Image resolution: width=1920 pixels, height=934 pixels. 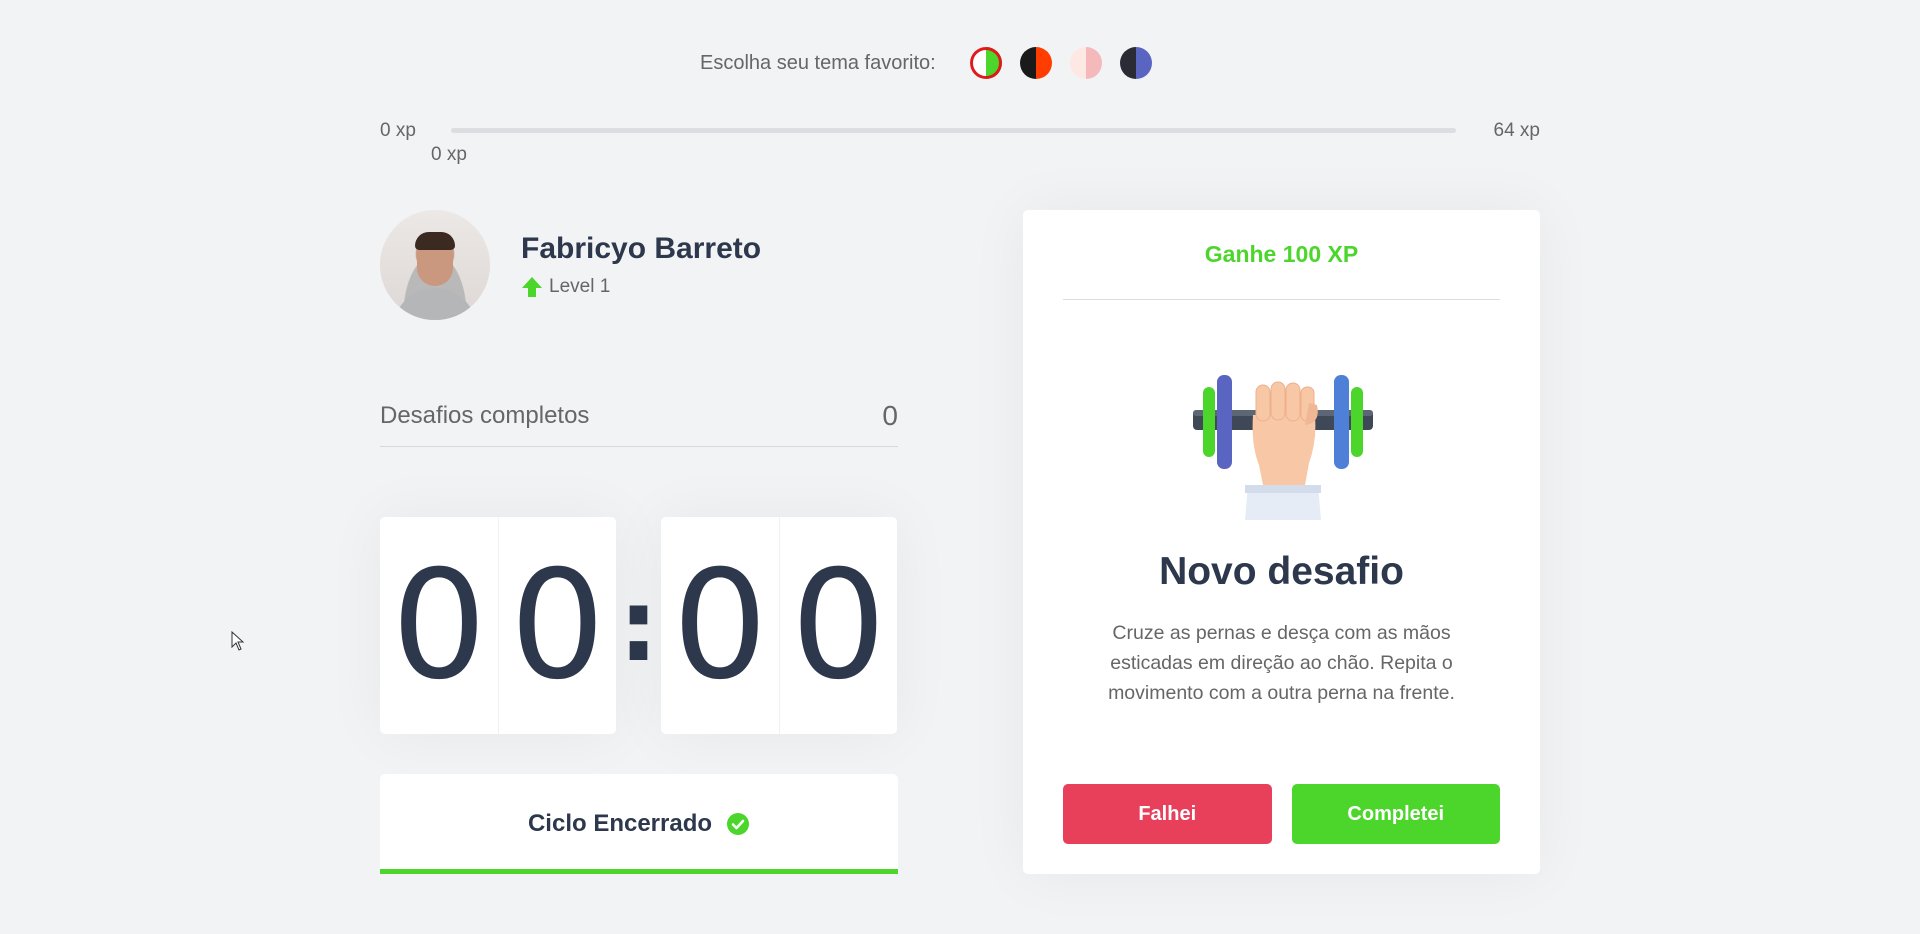 What do you see at coordinates (238, 641) in the screenshot?
I see `mouse-cursor-icon` at bounding box center [238, 641].